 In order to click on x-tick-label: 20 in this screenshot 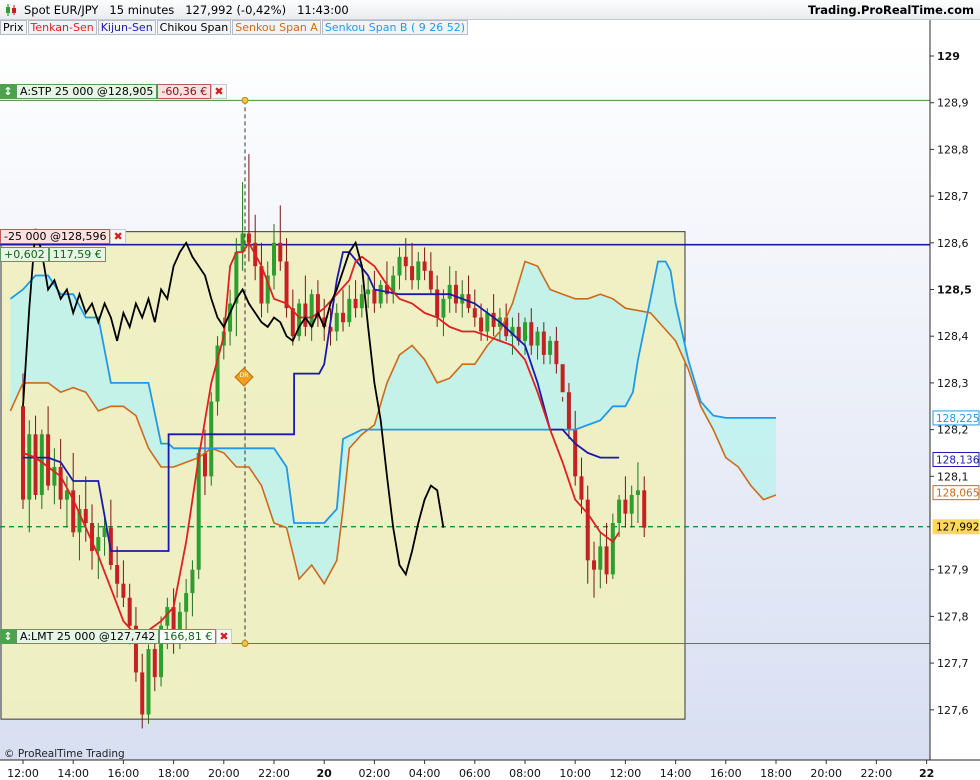, I will do `click(325, 773)`.